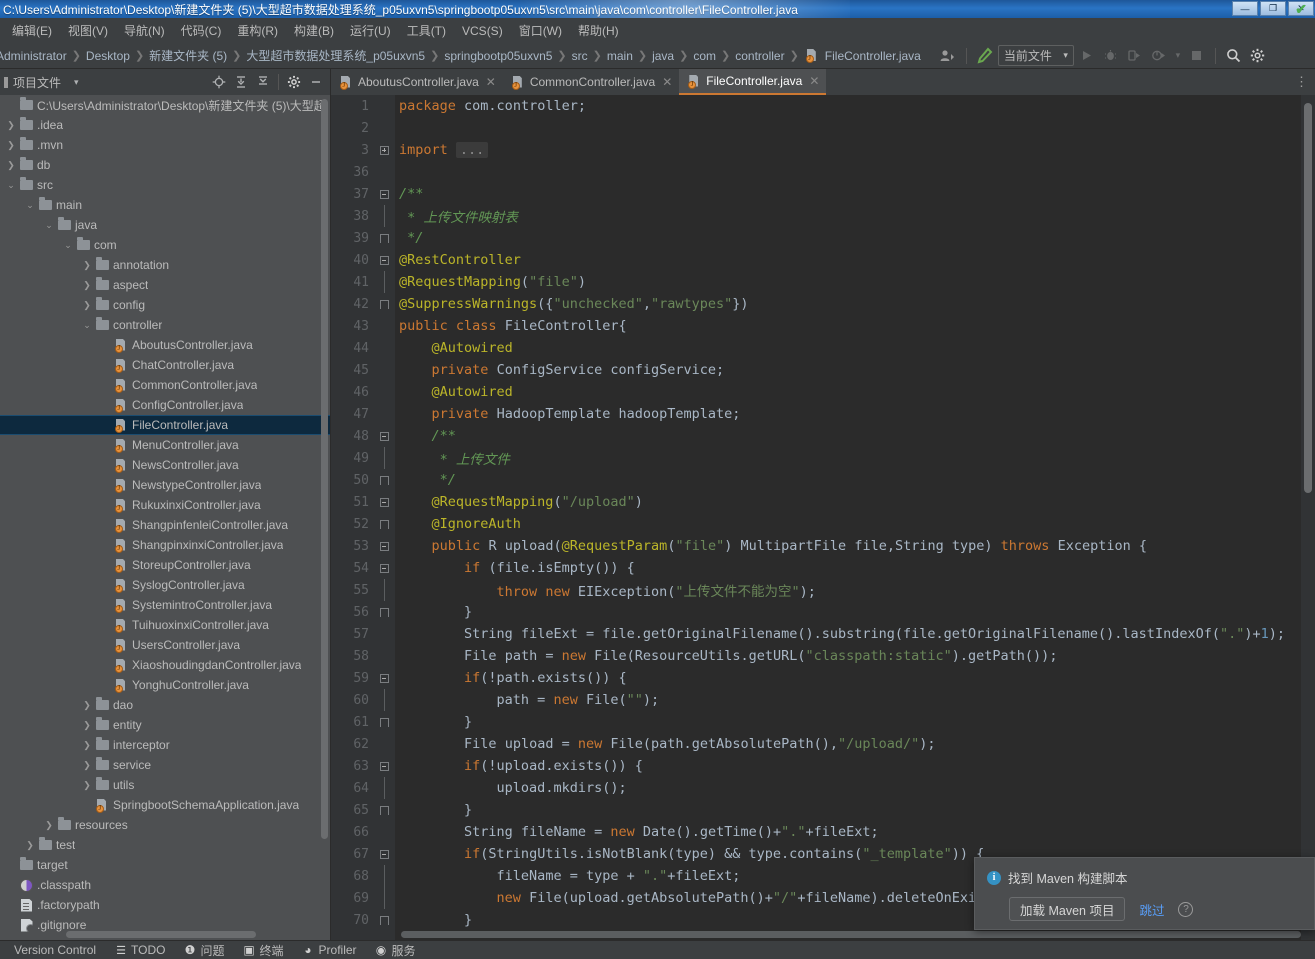 The height and width of the screenshot is (959, 1315). I want to click on menu-item-7: 工具(T), so click(426, 30).